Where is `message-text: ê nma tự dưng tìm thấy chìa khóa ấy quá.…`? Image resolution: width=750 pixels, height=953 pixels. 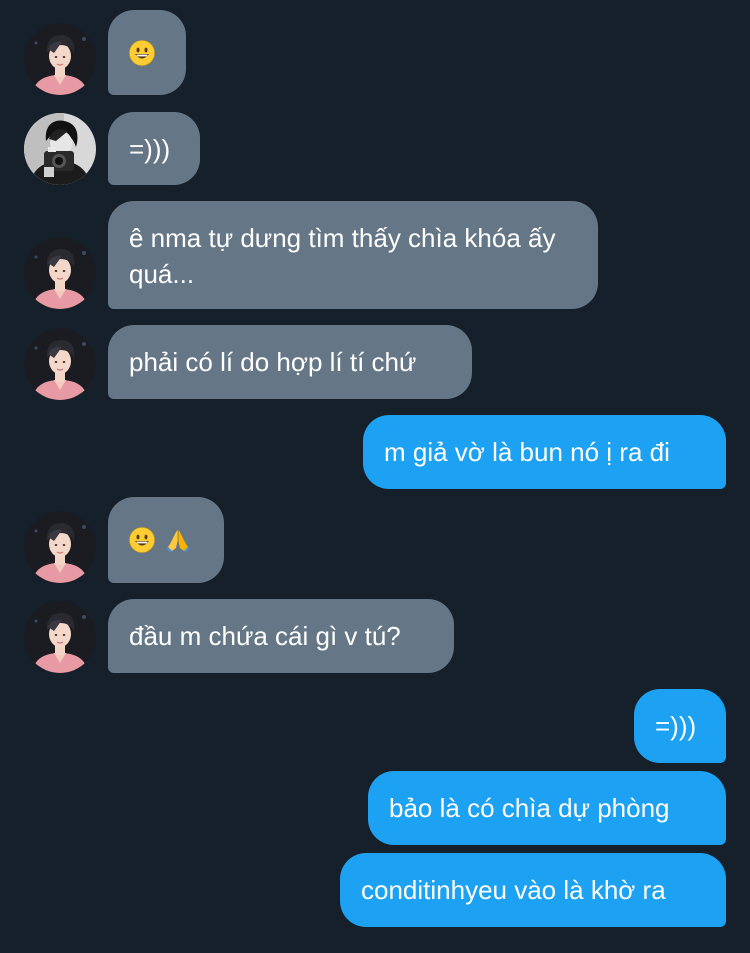
message-text: ê nma tự dưng tìm thấy chìa khóa ấy quá.… is located at coordinates (342, 256).